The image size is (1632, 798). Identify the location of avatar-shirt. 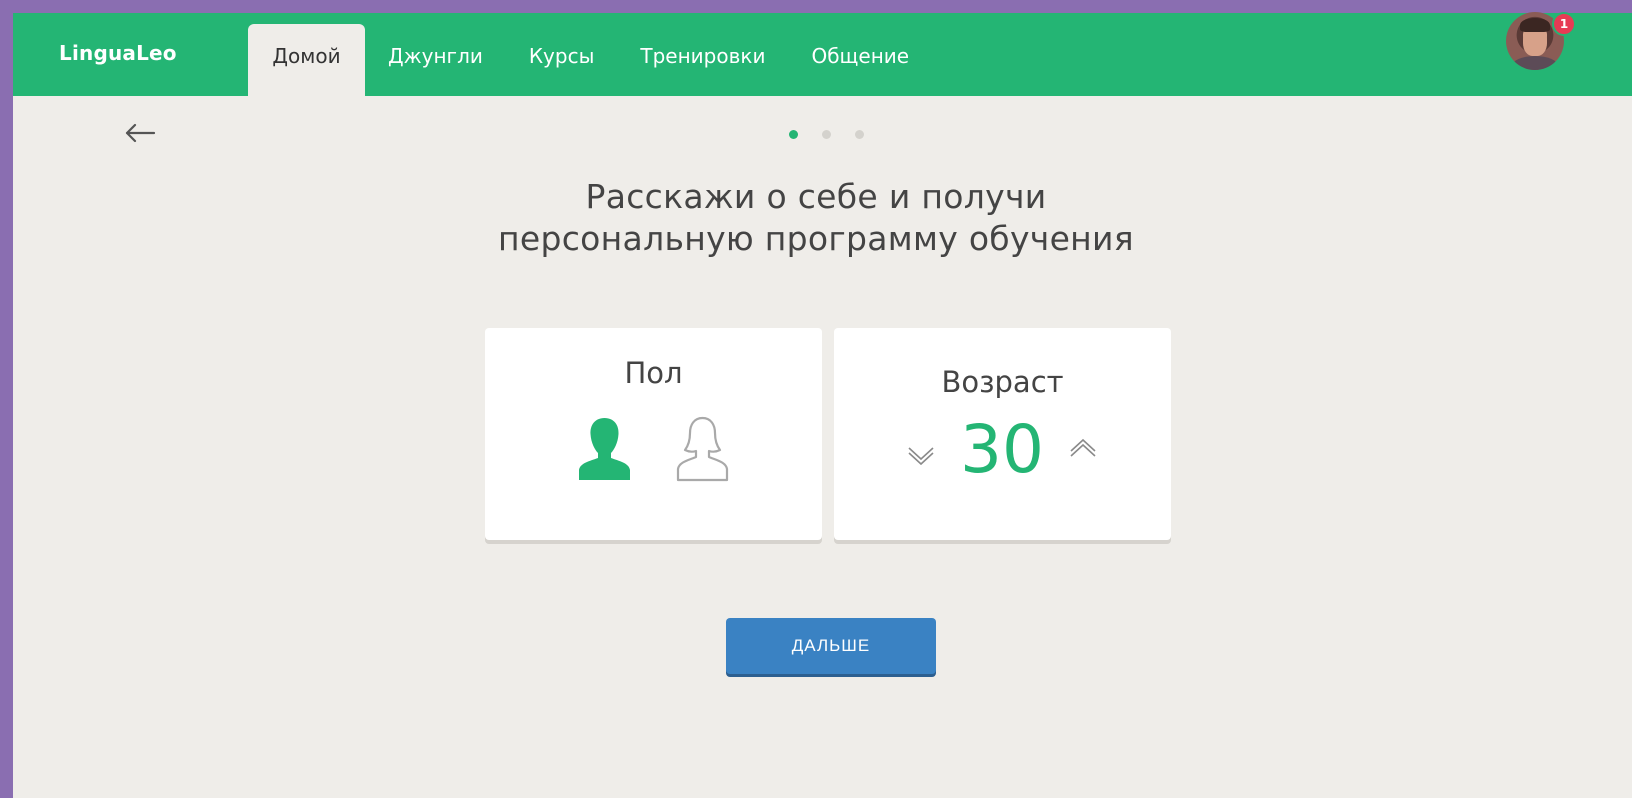
(1535, 63).